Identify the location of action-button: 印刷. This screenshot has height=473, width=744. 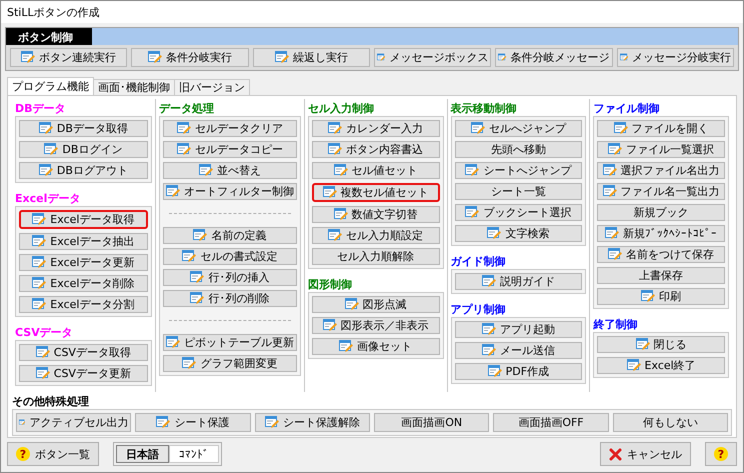
(661, 296).